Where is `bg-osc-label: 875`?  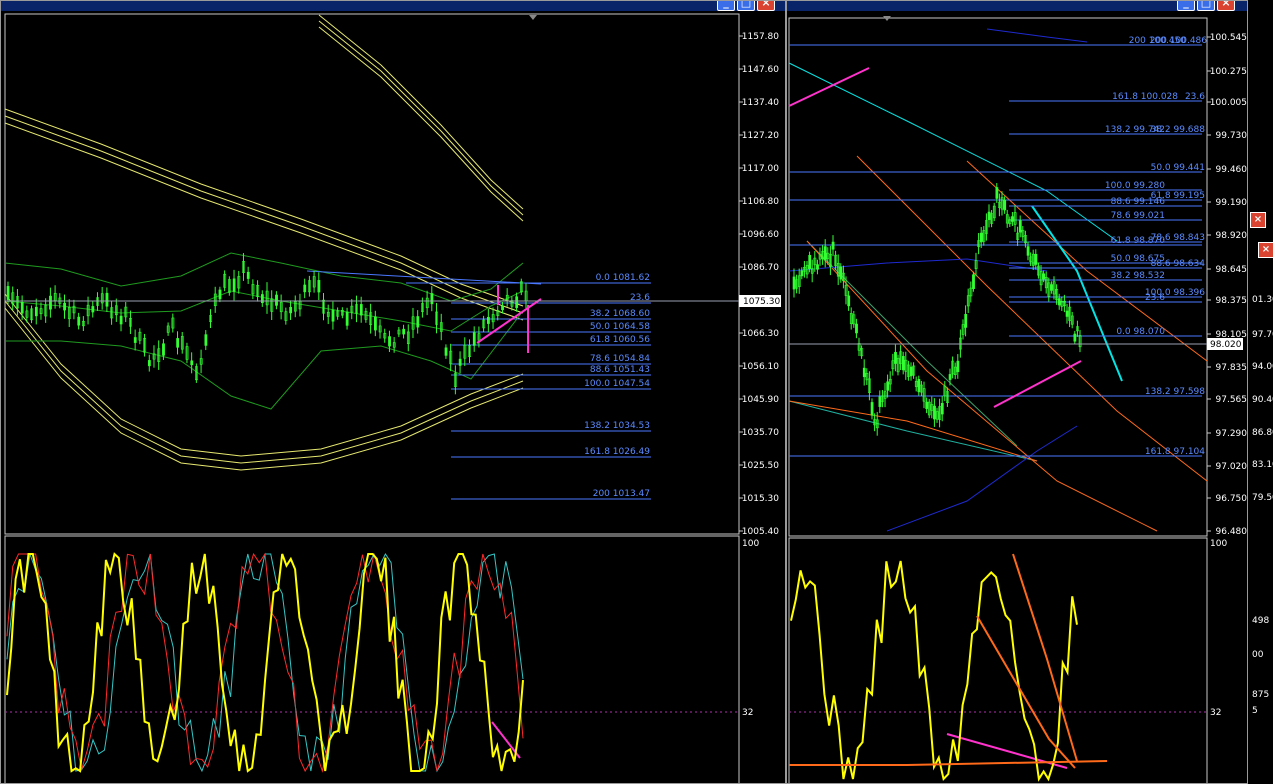
bg-osc-label: 875 is located at coordinates (1261, 695).